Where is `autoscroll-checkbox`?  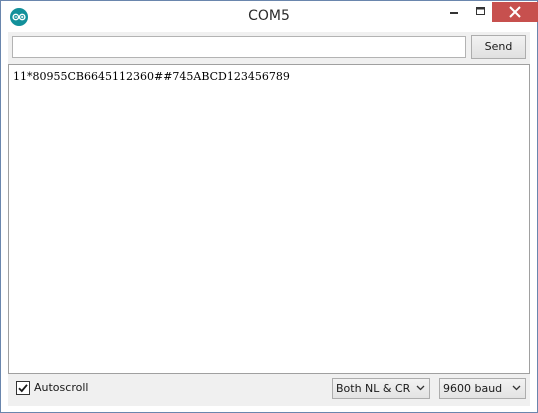
autoscroll-checkbox is located at coordinates (23, 388).